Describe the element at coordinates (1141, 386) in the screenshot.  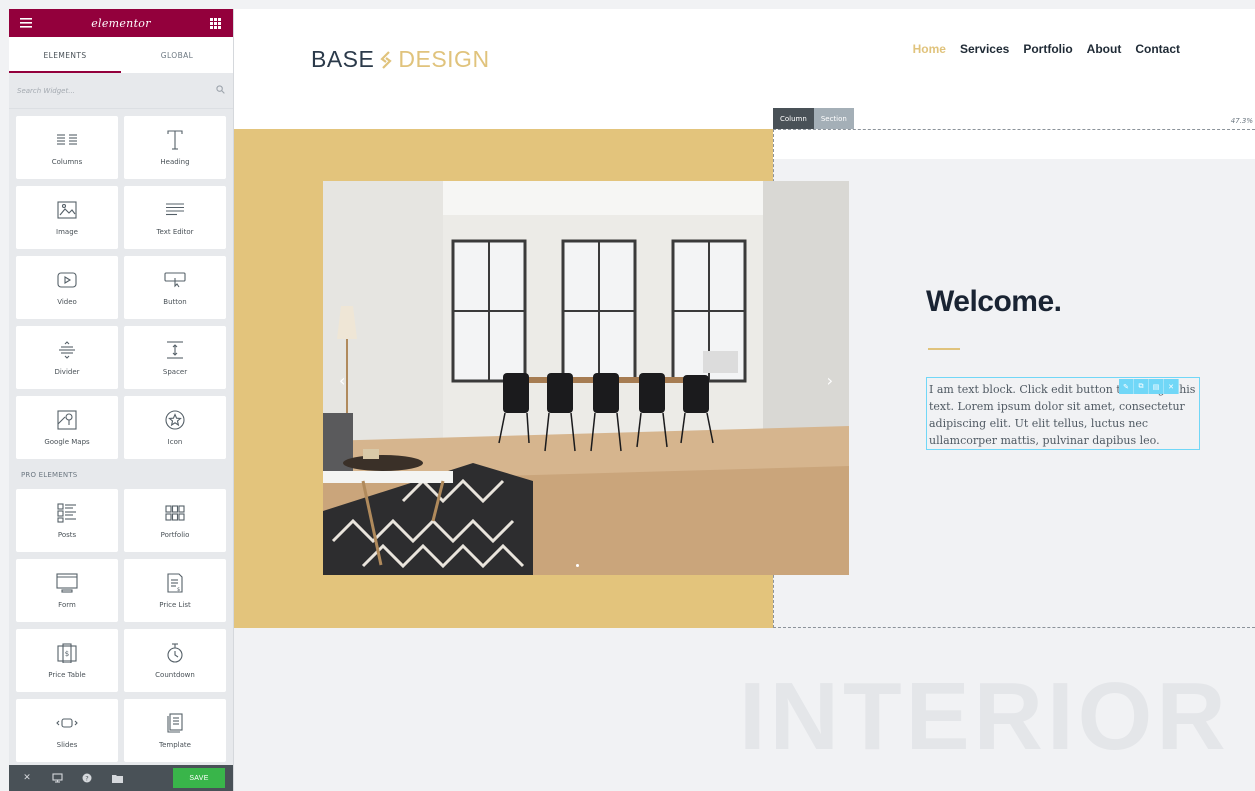
I see `duplicate-icon: ⧉` at that location.